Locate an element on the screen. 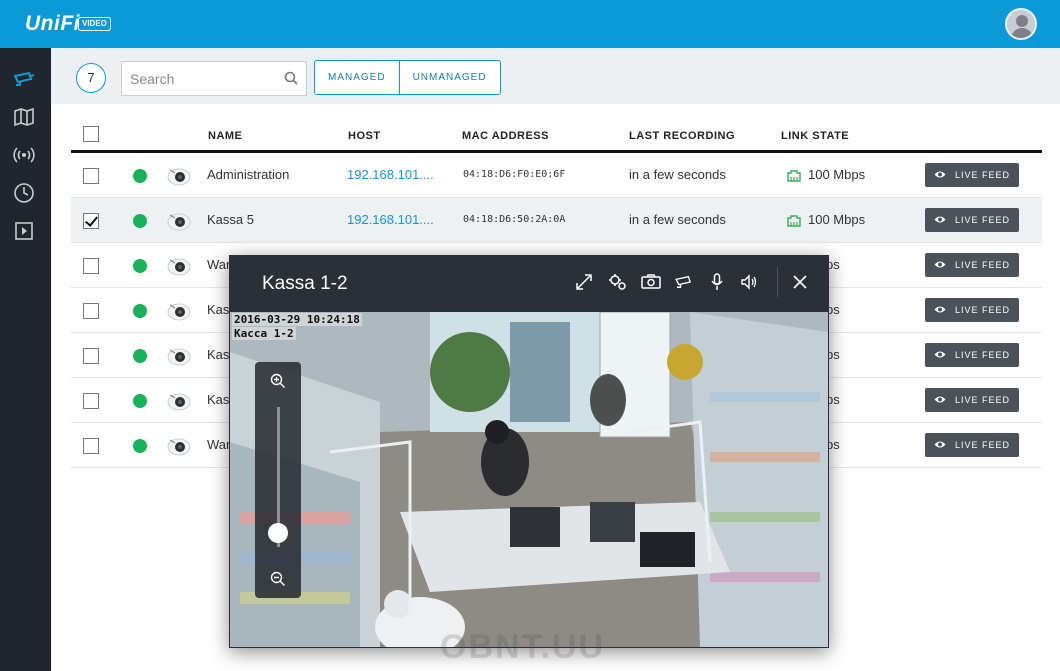 This screenshot has height=671, width=1060. col-name: NAME is located at coordinates (225, 136).